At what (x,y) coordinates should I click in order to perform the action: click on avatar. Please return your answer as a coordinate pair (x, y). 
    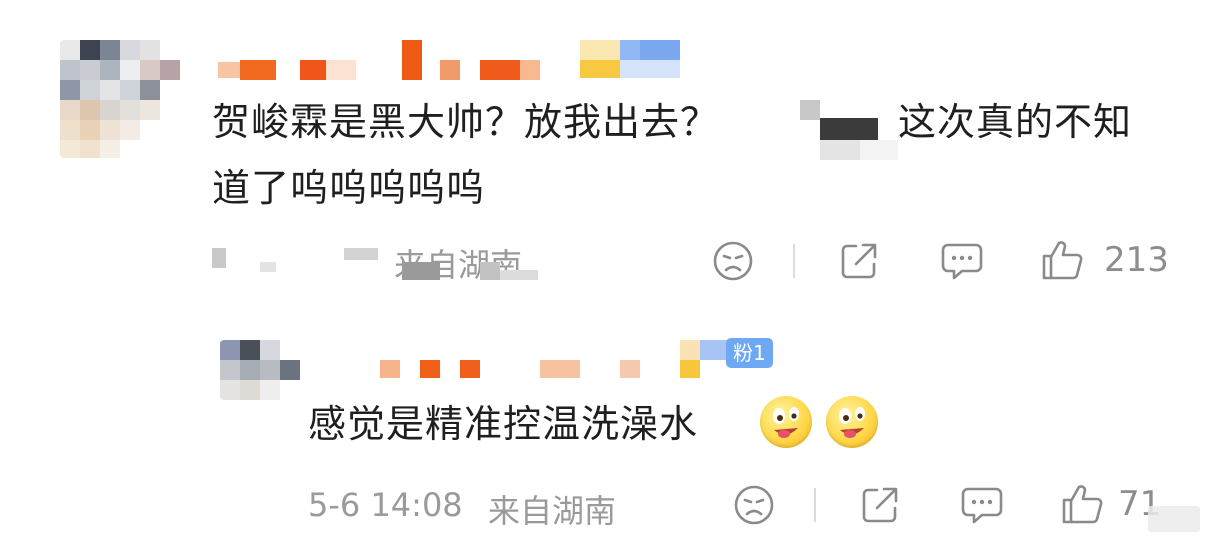
    Looking at the image, I should click on (120, 99).